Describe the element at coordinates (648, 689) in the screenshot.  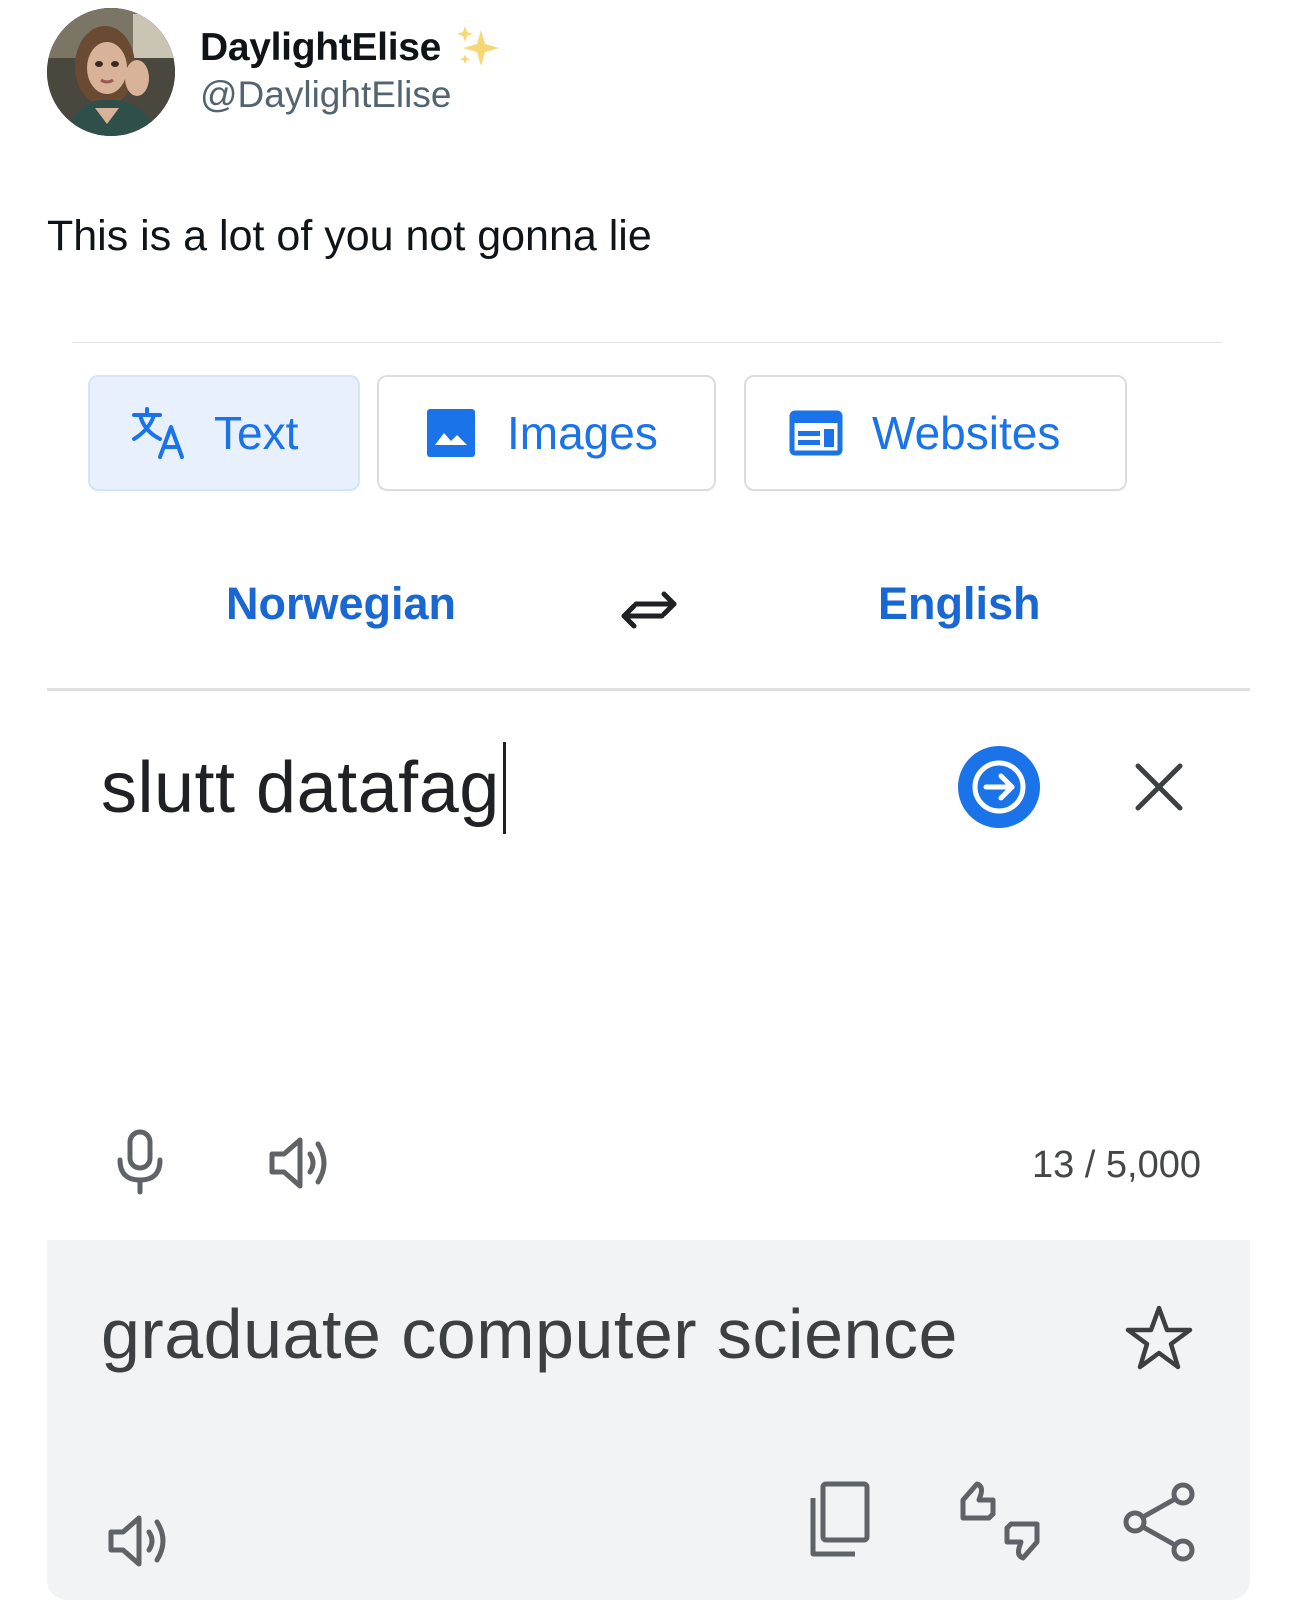
I see `language-bar-divider` at that location.